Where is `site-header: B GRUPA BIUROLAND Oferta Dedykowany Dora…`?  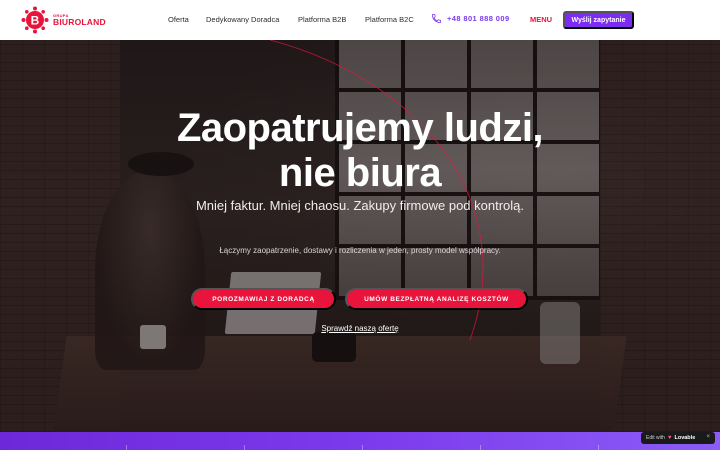 site-header: B GRUPA BIUROLAND Oferta Dedykowany Dora… is located at coordinates (360, 20).